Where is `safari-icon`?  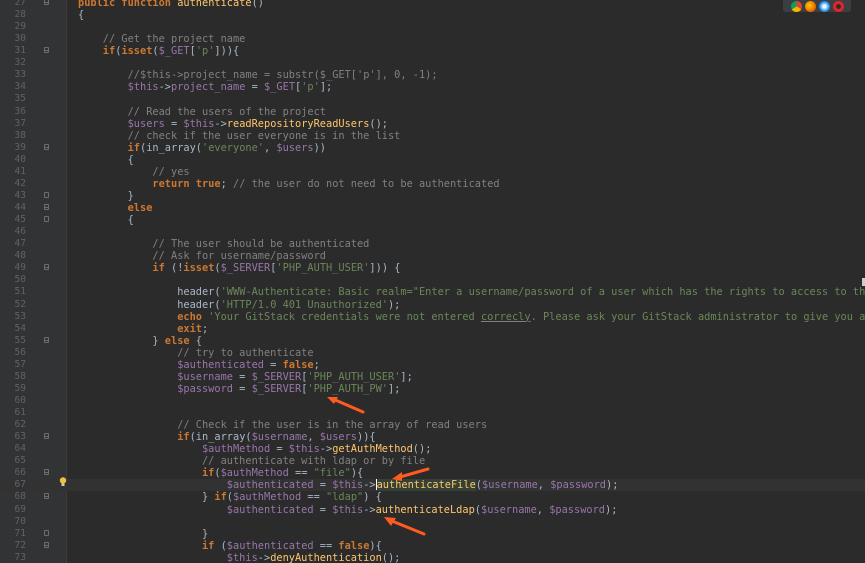 safari-icon is located at coordinates (824, 6).